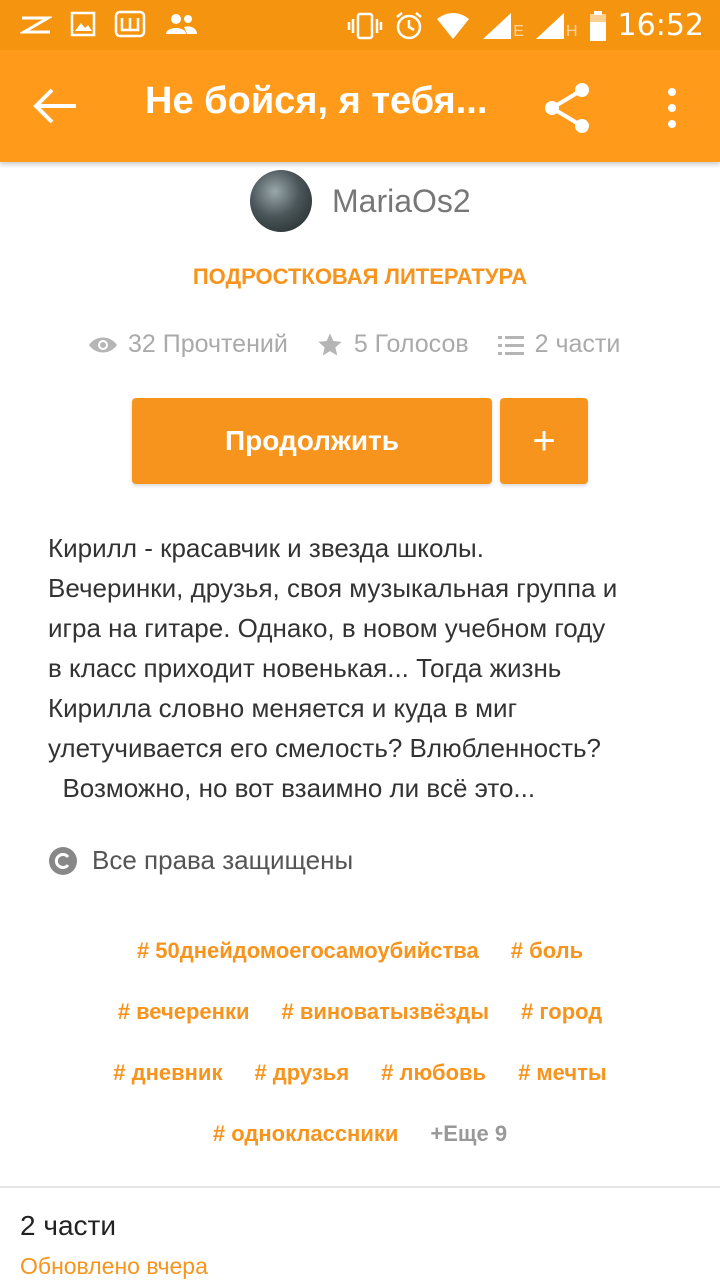 This screenshot has height=1280, width=720. What do you see at coordinates (660, 25) in the screenshot?
I see `clock: 16:52` at bounding box center [660, 25].